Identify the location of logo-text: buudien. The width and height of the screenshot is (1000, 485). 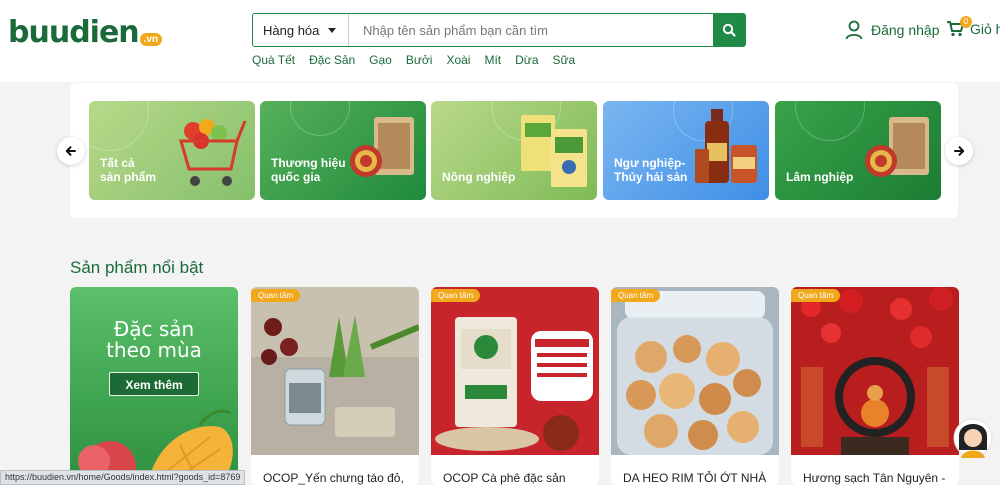
(74, 32).